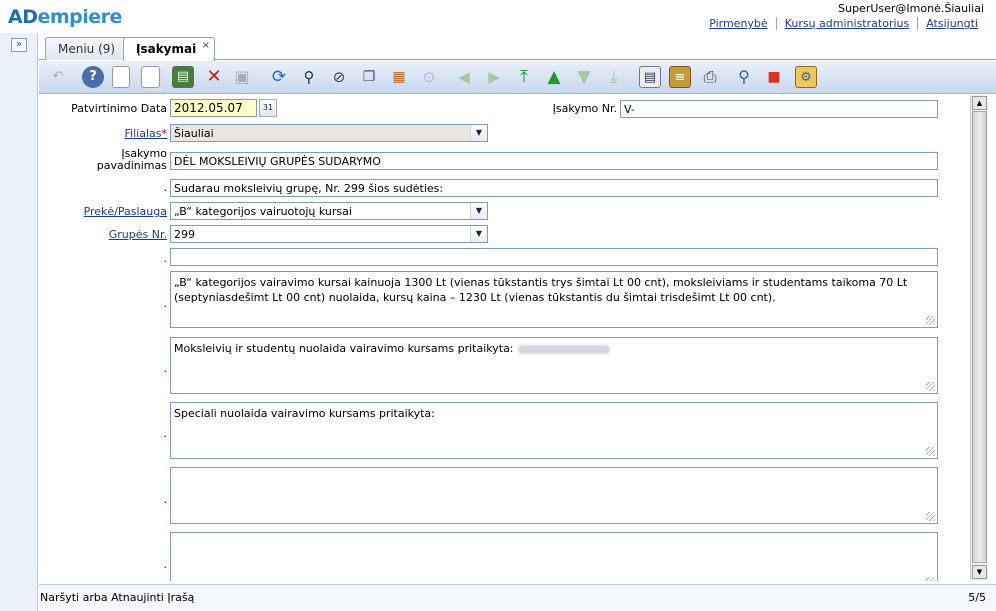  I want to click on tab-menu-label: Meniu (9), so click(87, 49).